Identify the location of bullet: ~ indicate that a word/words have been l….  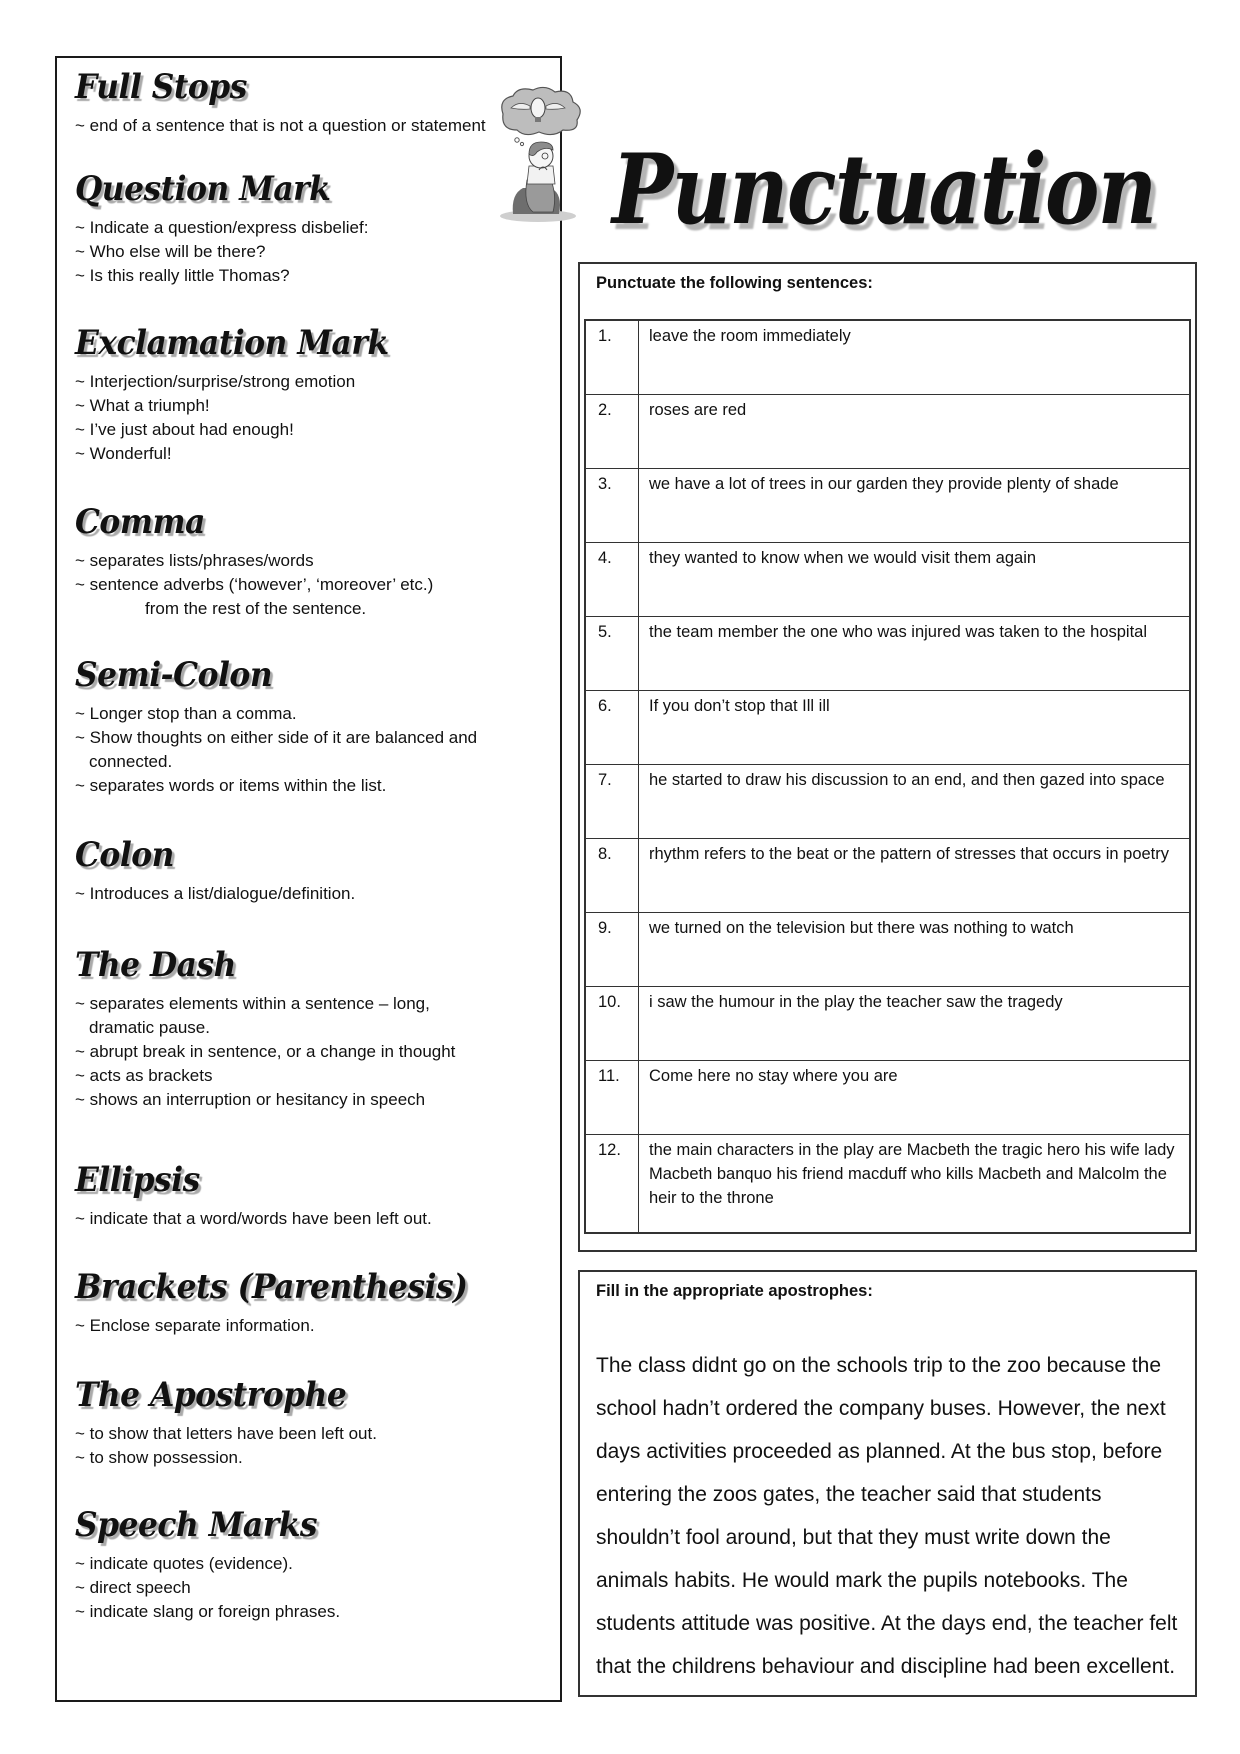
(253, 1218).